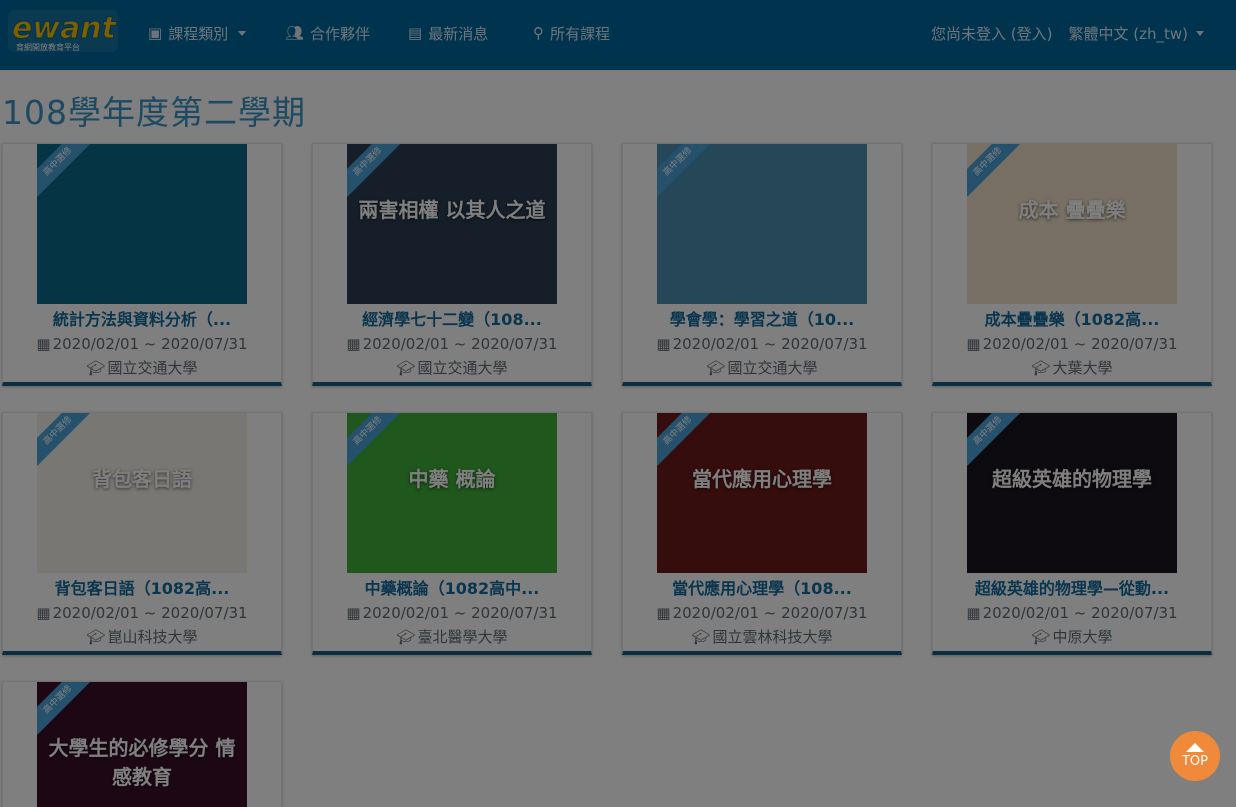 The width and height of the screenshot is (1236, 807). I want to click on course-school-text: 中原大學, so click(1082, 637).